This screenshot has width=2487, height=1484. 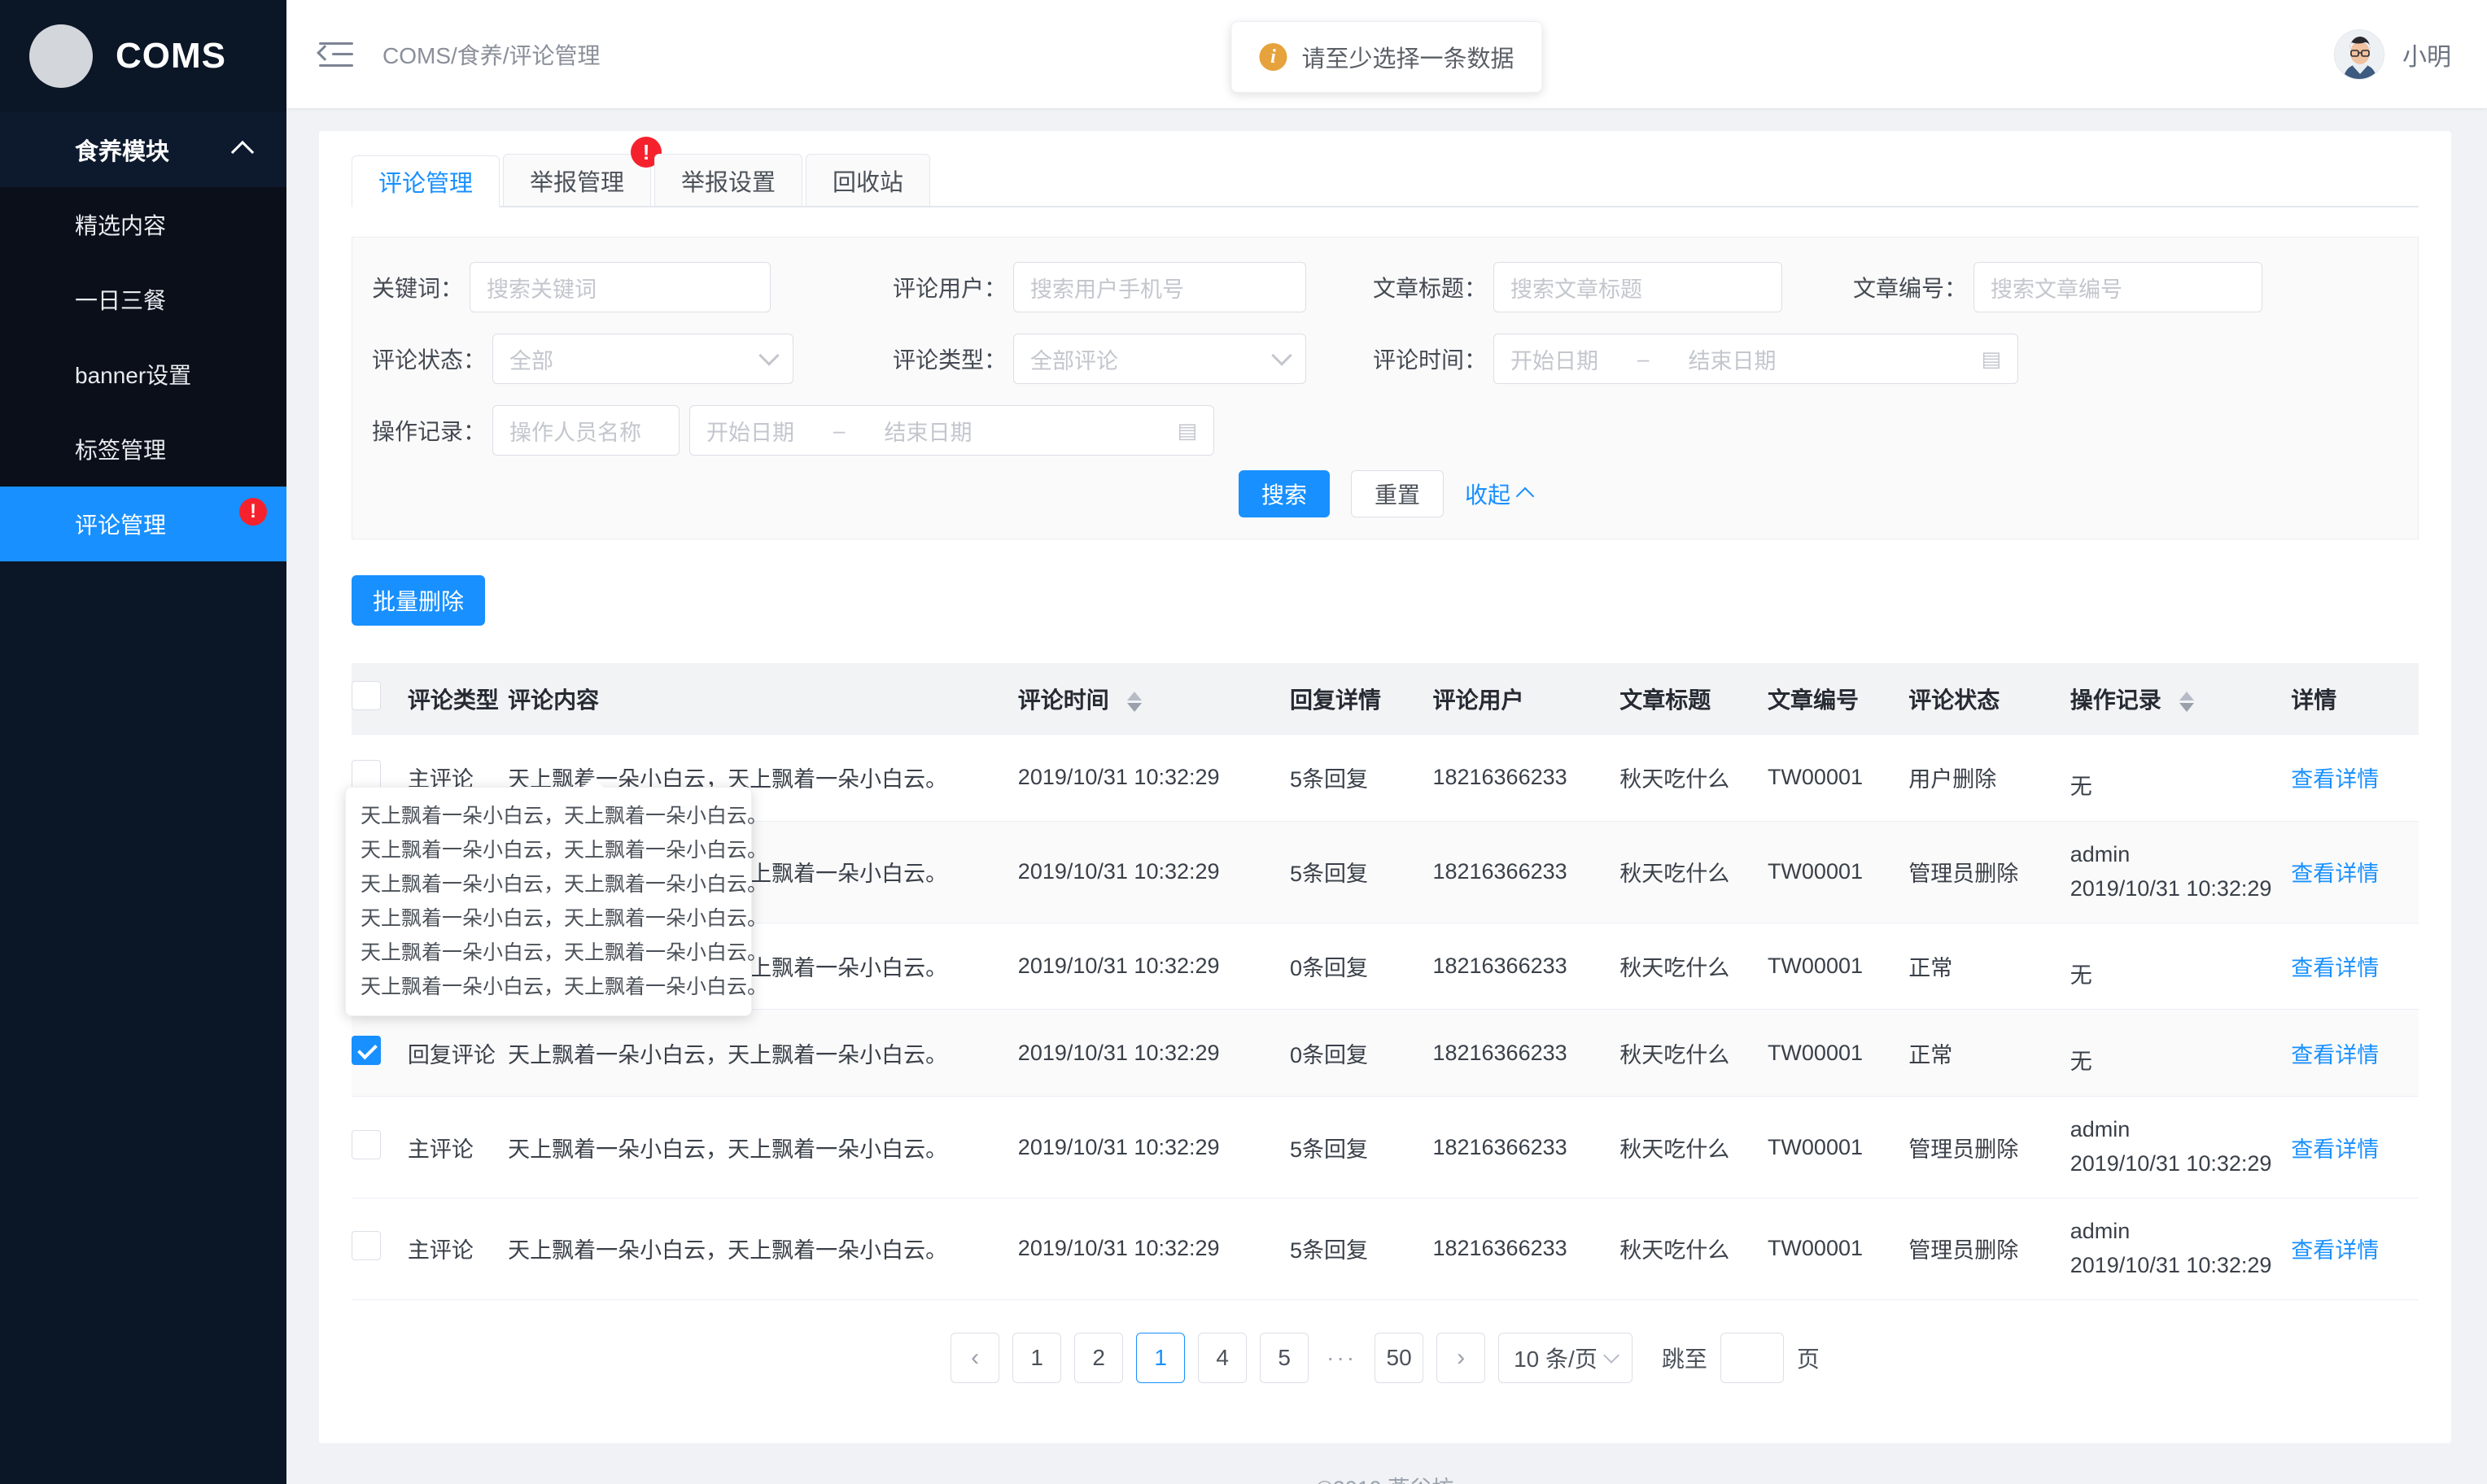 I want to click on comment-user-input: 搜索用户手机号, so click(x=1160, y=287).